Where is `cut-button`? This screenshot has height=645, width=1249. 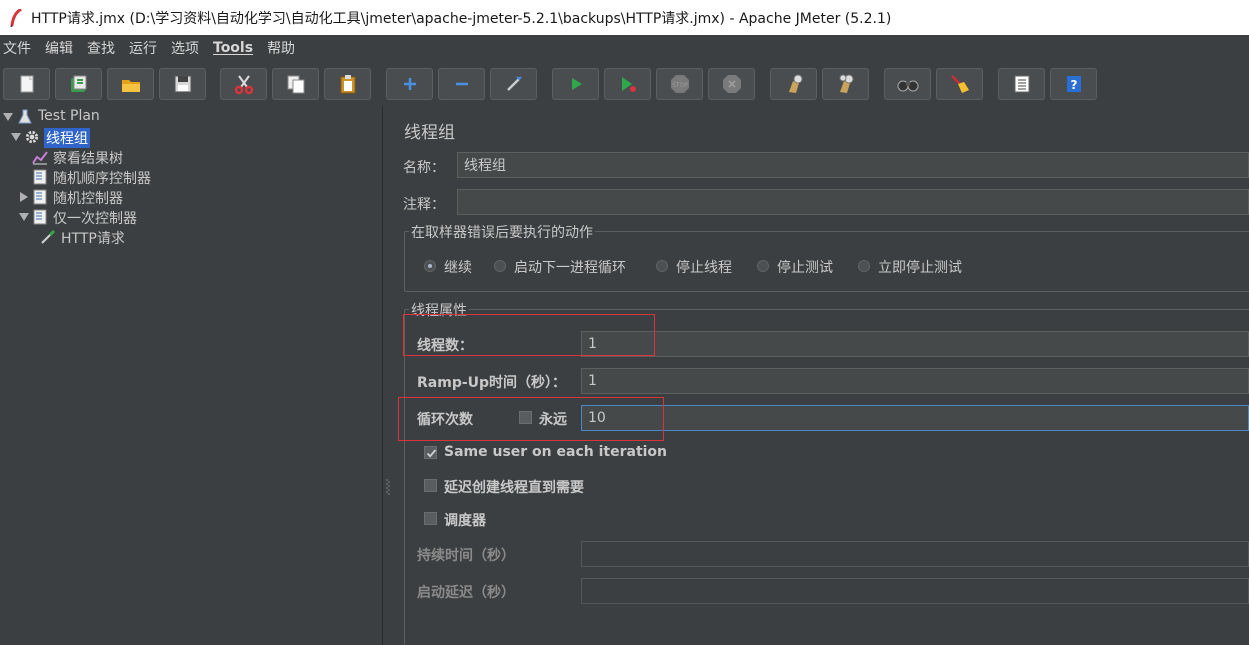
cut-button is located at coordinates (243, 84).